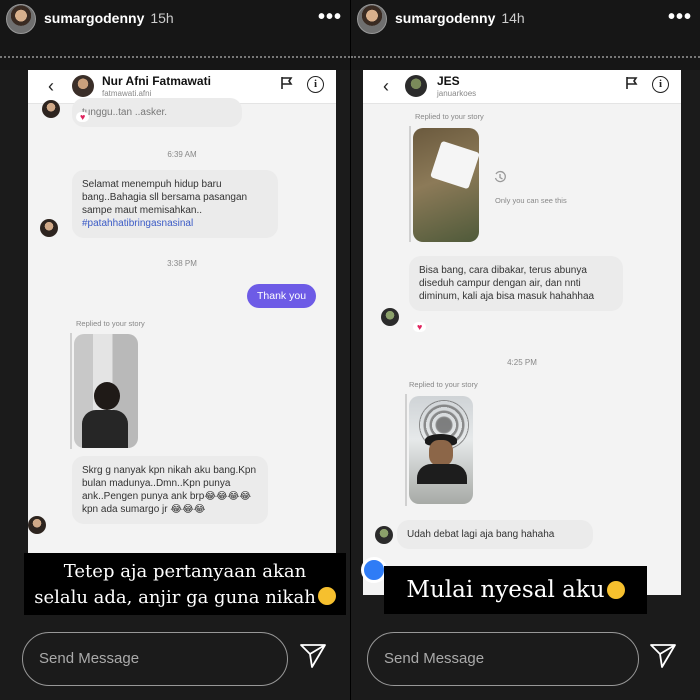  I want to click on my-message-bubble: Thank you, so click(282, 296).